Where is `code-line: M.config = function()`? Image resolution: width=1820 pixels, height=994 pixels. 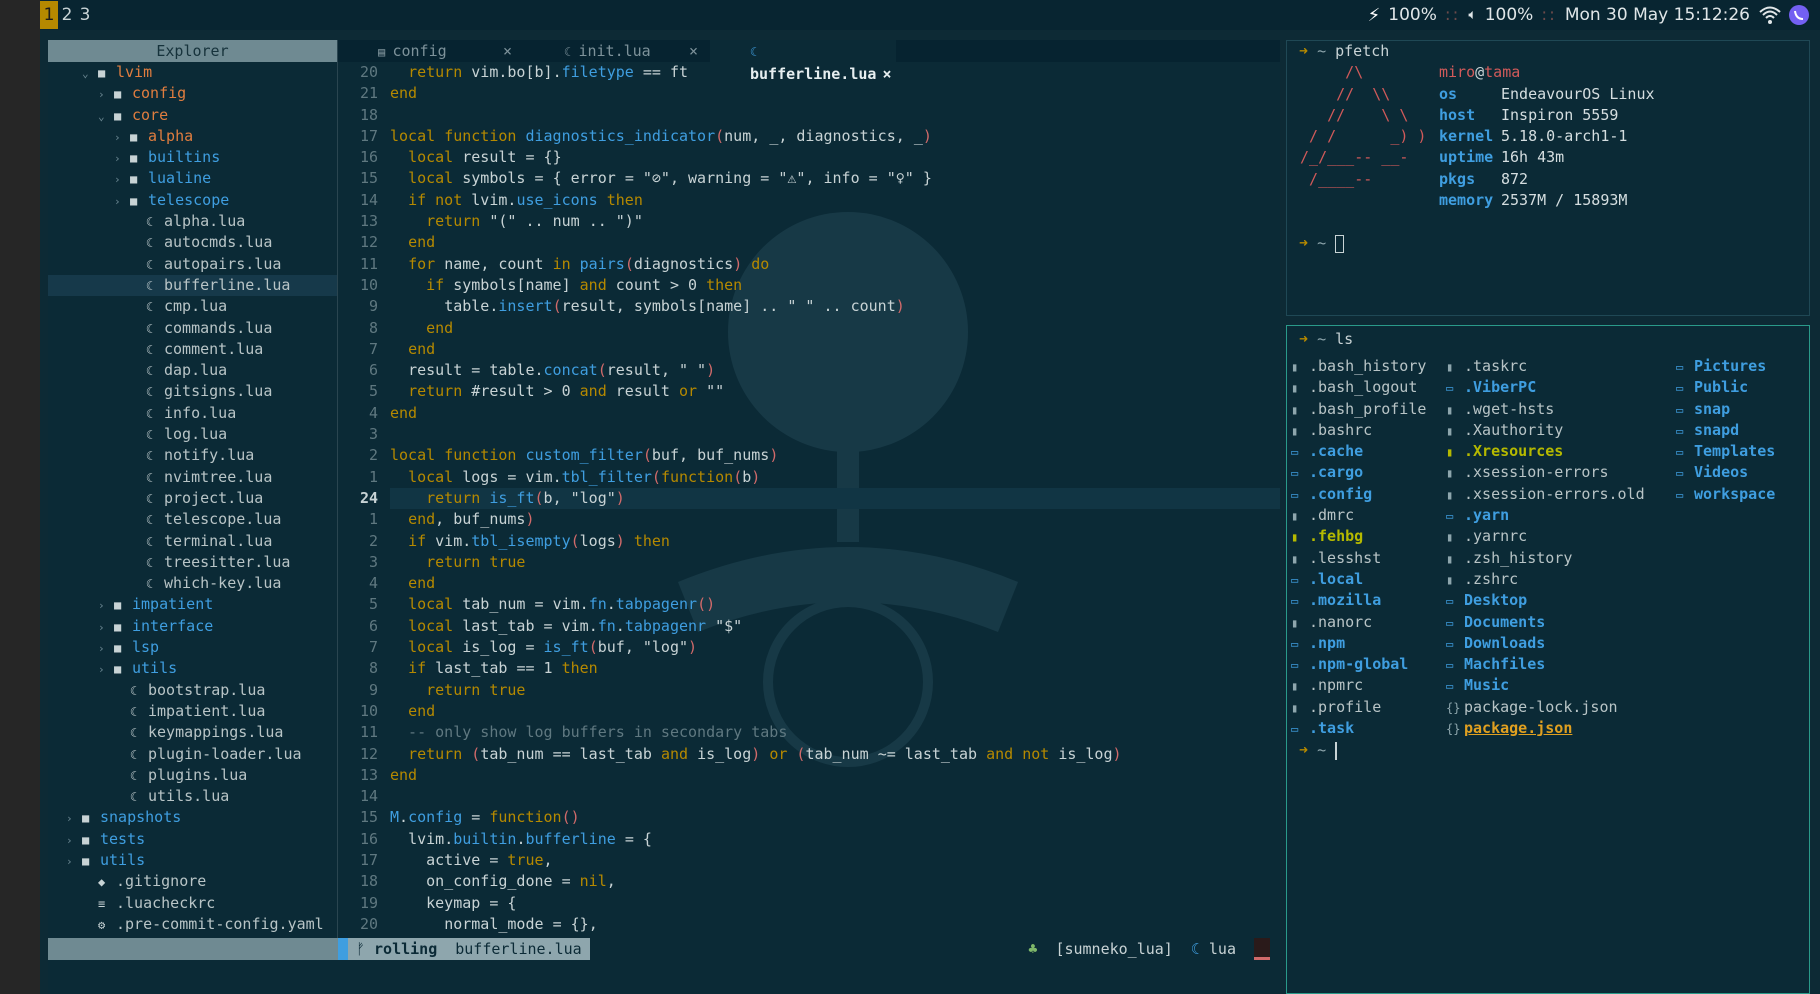
code-line: M.config = function() is located at coordinates (835, 817).